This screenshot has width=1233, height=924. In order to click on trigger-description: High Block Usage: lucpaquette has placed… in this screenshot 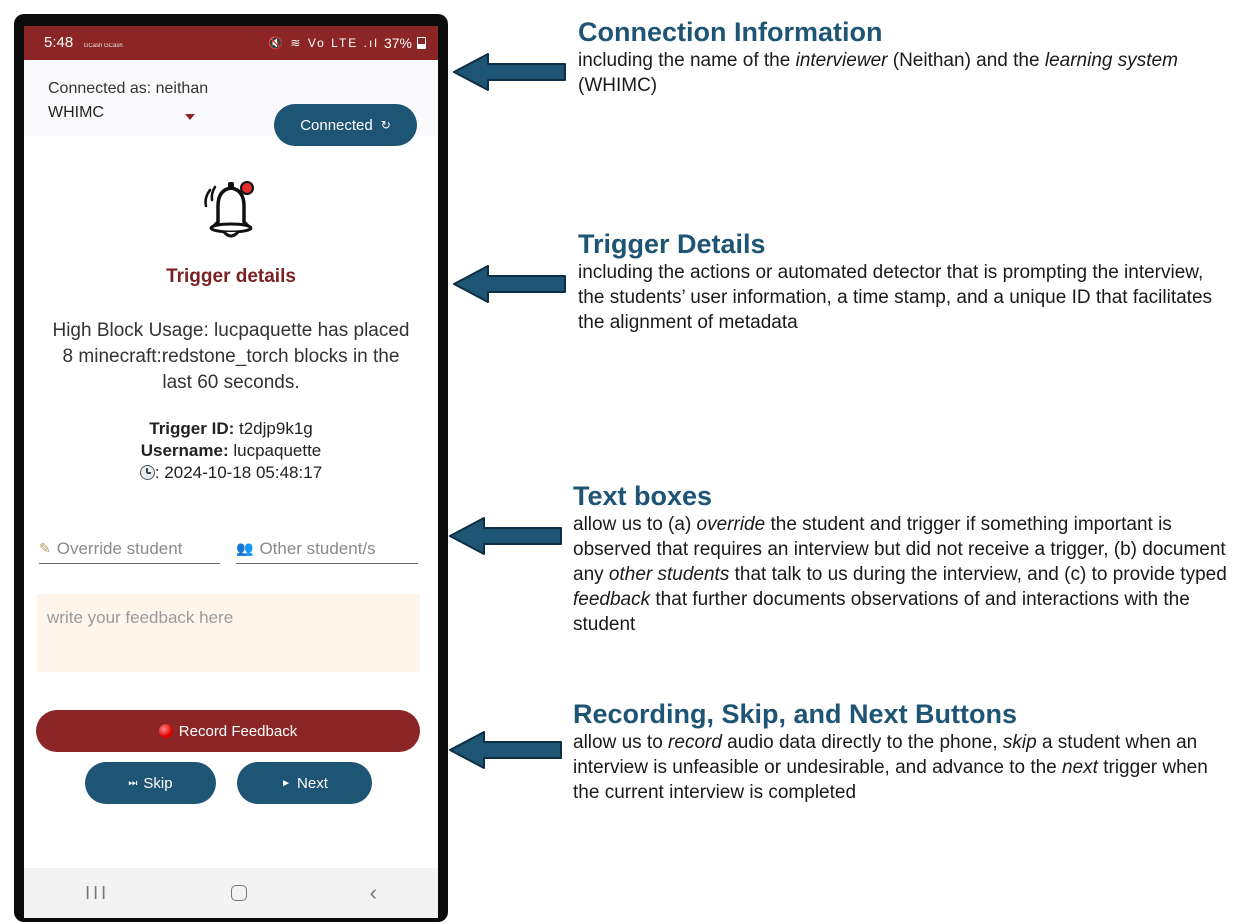, I will do `click(231, 356)`.